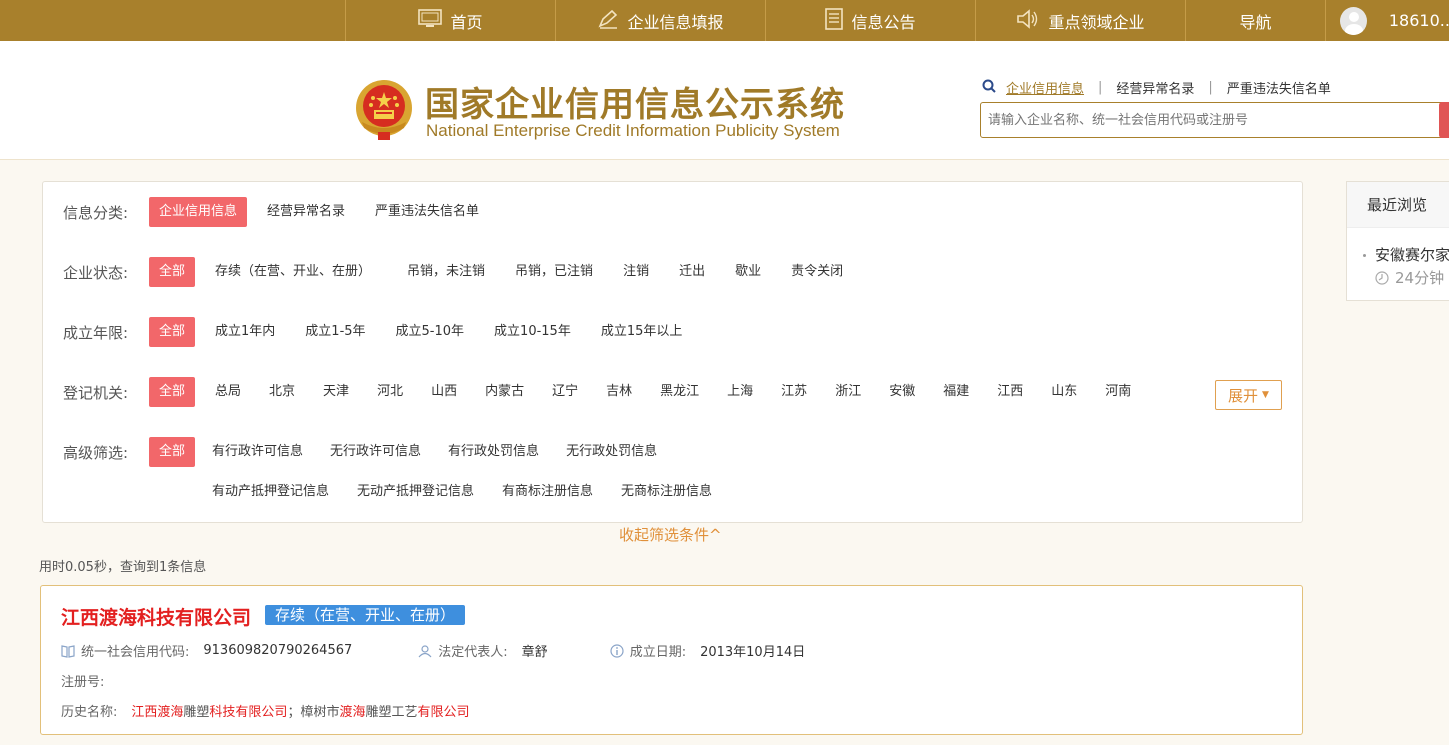  What do you see at coordinates (245, 332) in the screenshot?
I see `filter-option: 成立1年内` at bounding box center [245, 332].